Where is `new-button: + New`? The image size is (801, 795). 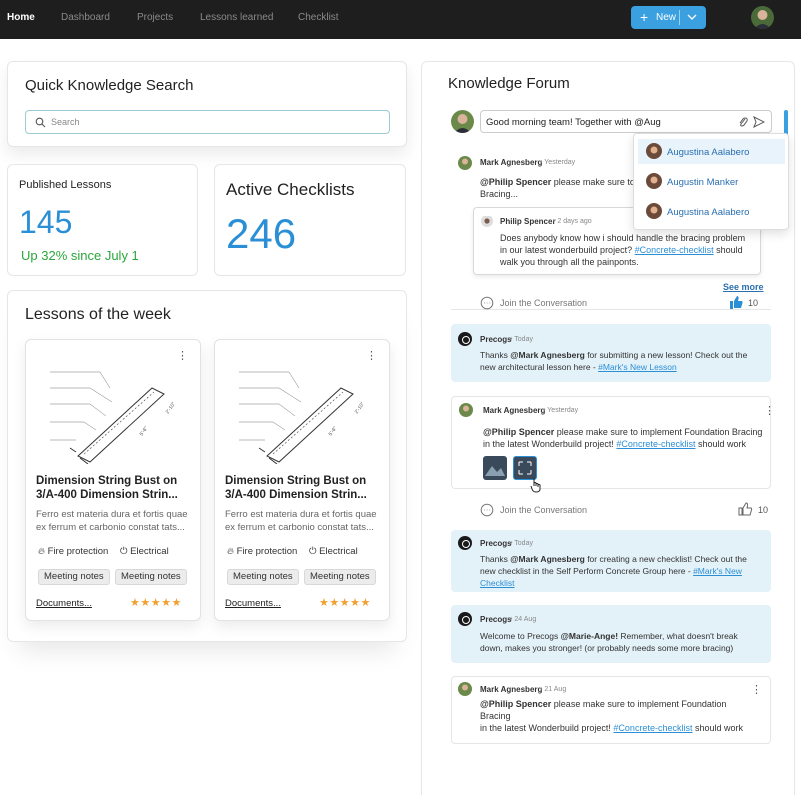
new-button: + New is located at coordinates (668, 17).